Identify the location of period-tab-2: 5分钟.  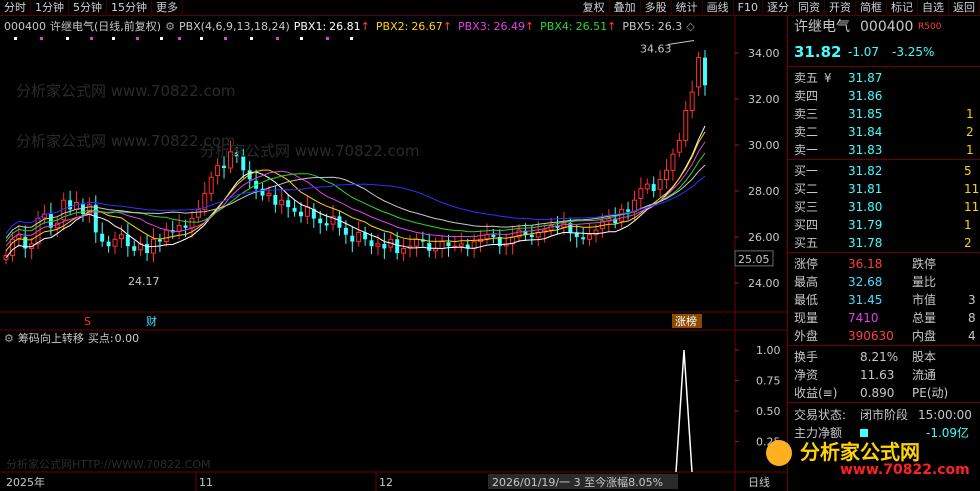
(88, 8).